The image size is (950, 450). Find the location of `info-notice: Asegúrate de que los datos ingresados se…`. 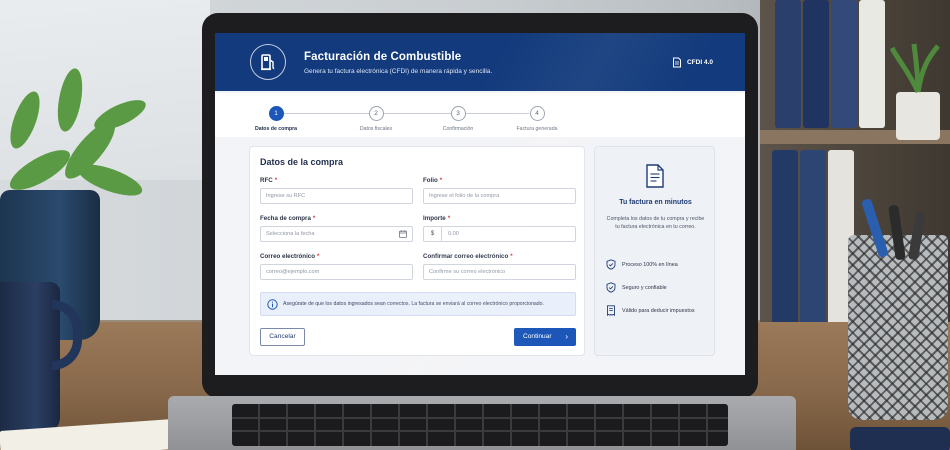

info-notice: Asegúrate de que los datos ingresados se… is located at coordinates (418, 304).